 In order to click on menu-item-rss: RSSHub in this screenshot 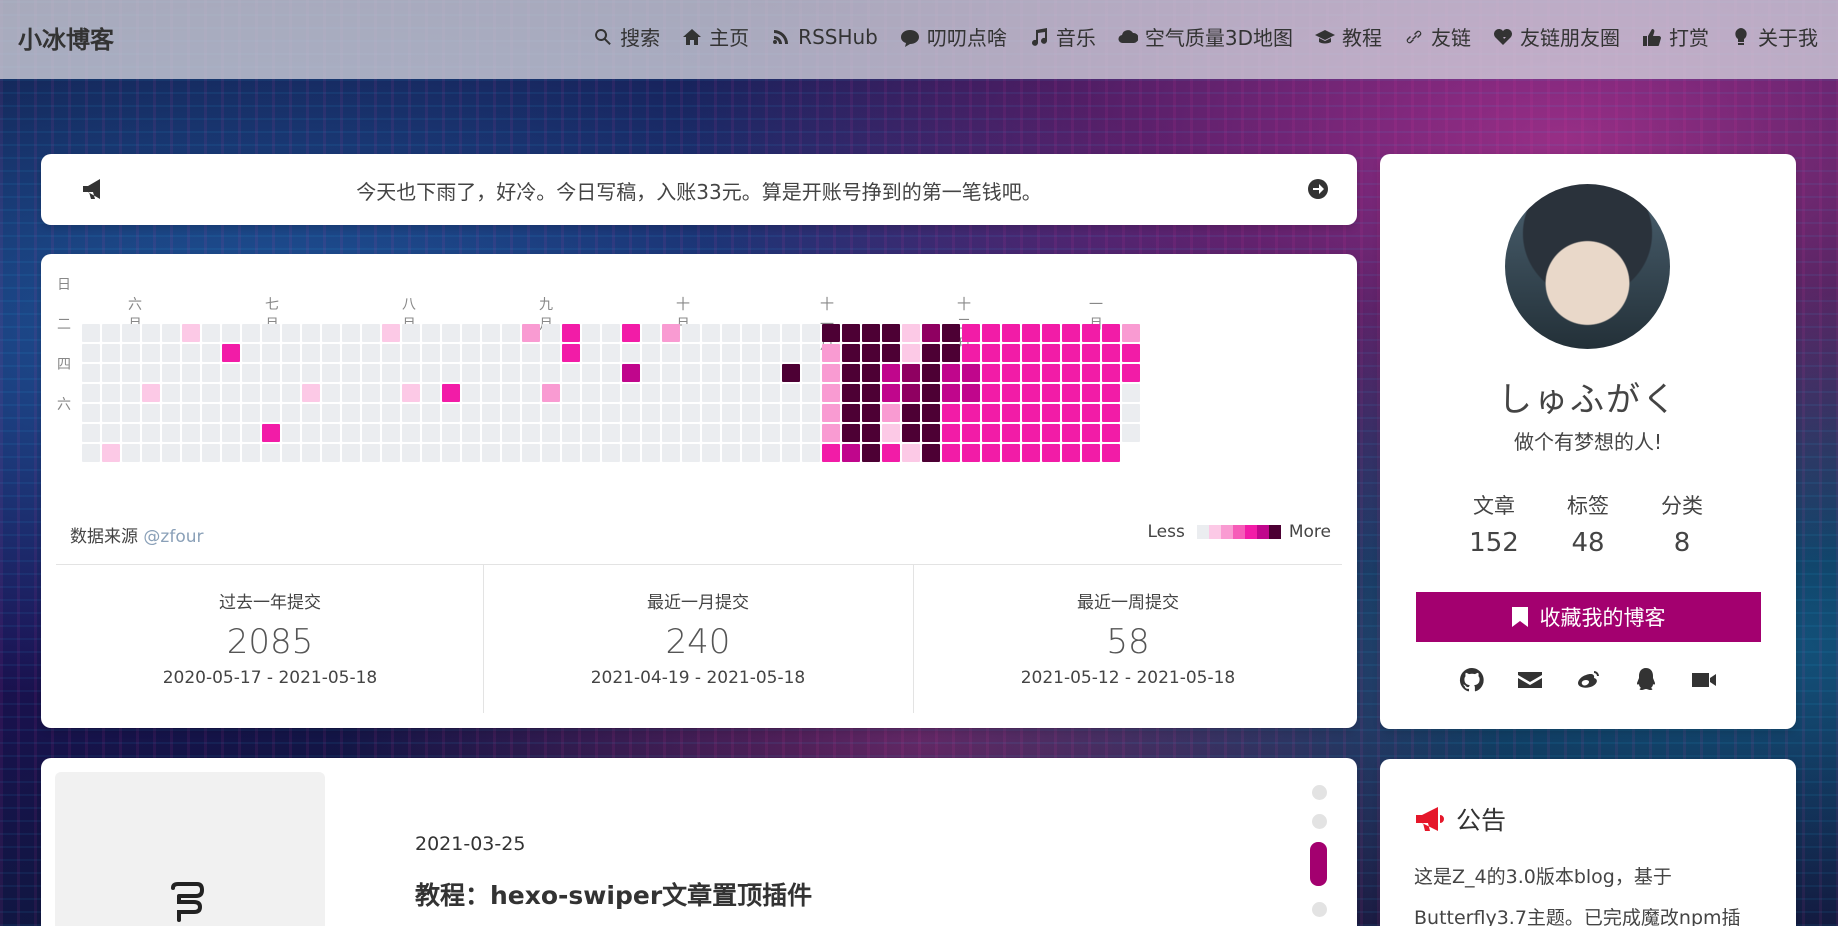, I will do `click(824, 36)`.